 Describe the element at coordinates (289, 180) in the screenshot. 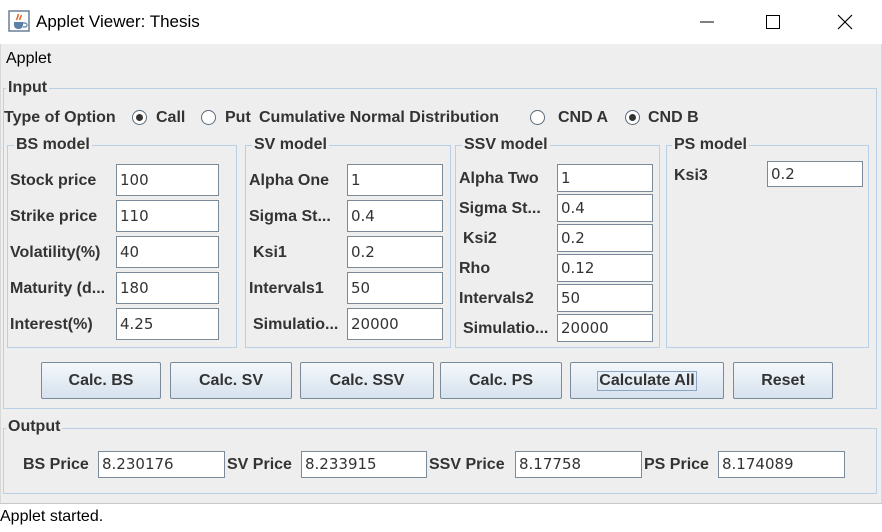

I see `alpha-one-label: Alpha One` at that location.